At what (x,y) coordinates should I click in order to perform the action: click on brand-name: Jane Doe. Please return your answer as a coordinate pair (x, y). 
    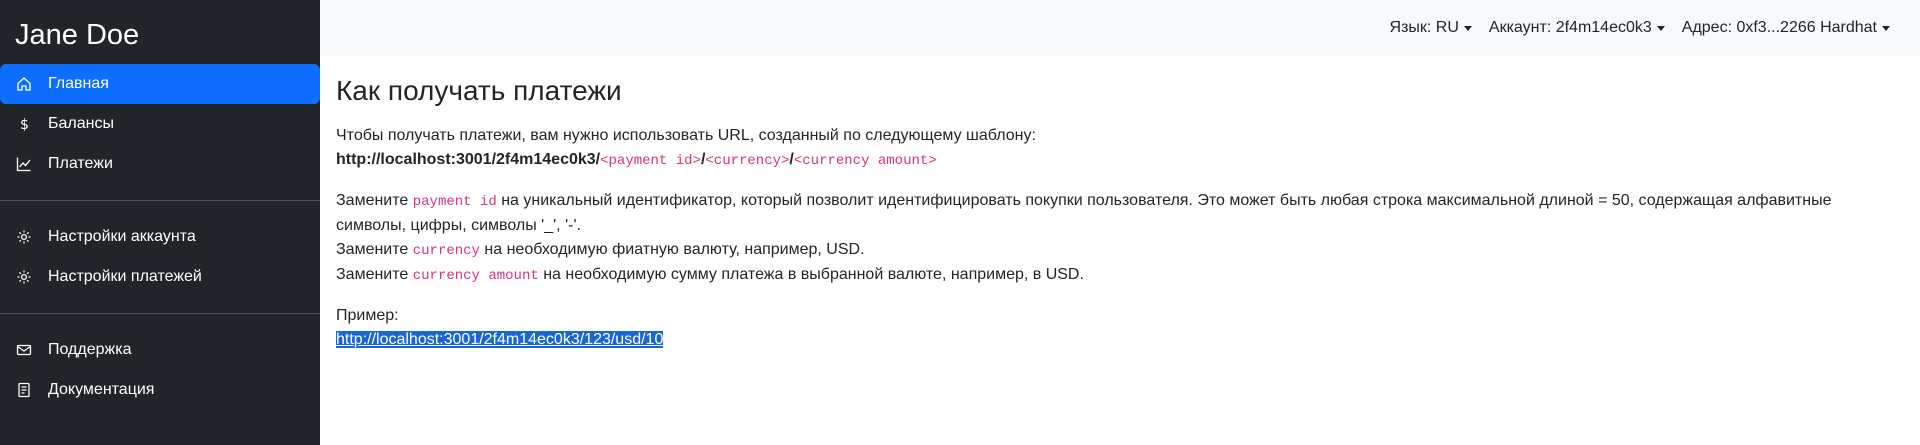
    Looking at the image, I should click on (77, 35).